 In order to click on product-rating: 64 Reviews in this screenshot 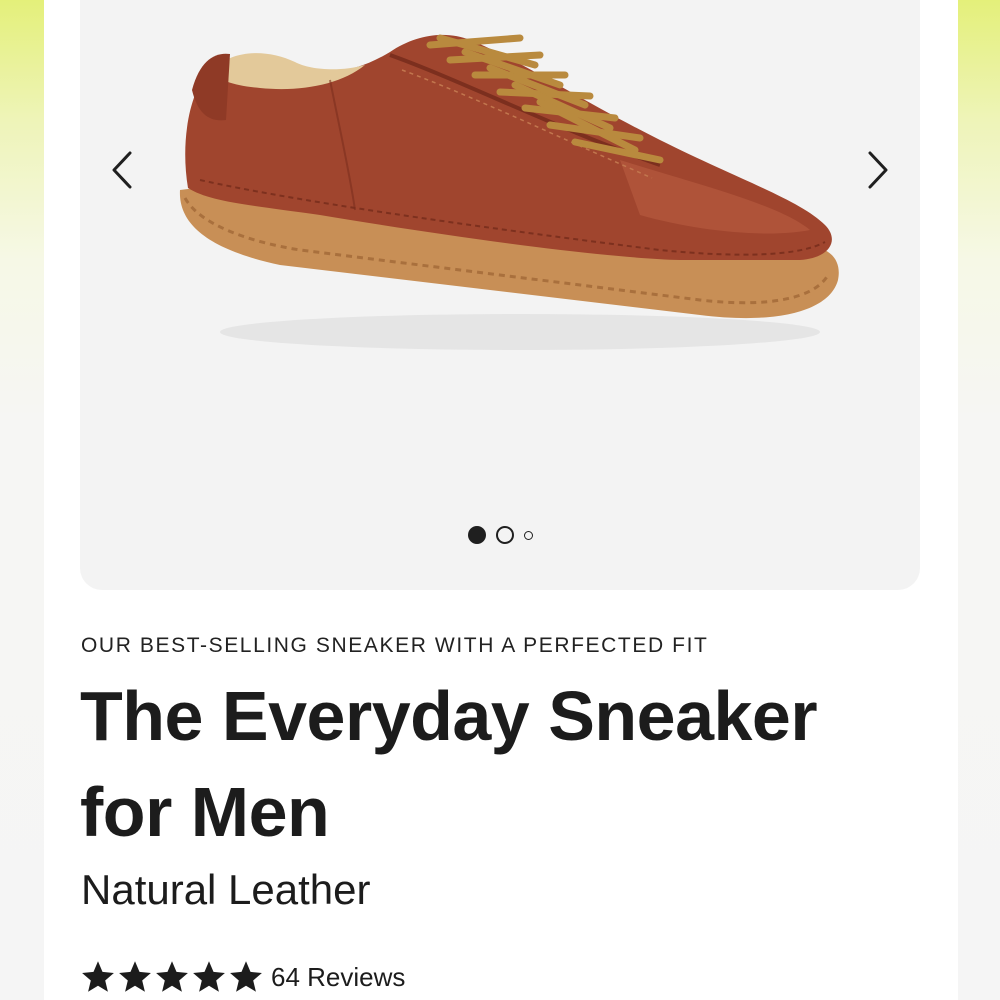, I will do `click(242, 976)`.